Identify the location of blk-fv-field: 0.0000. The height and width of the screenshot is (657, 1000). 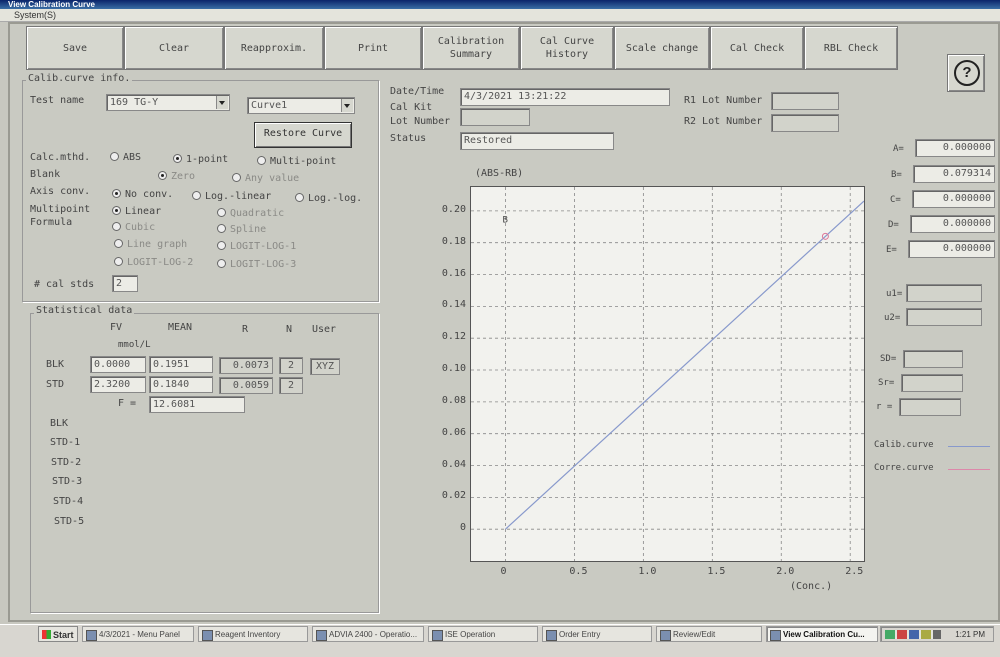
(118, 364).